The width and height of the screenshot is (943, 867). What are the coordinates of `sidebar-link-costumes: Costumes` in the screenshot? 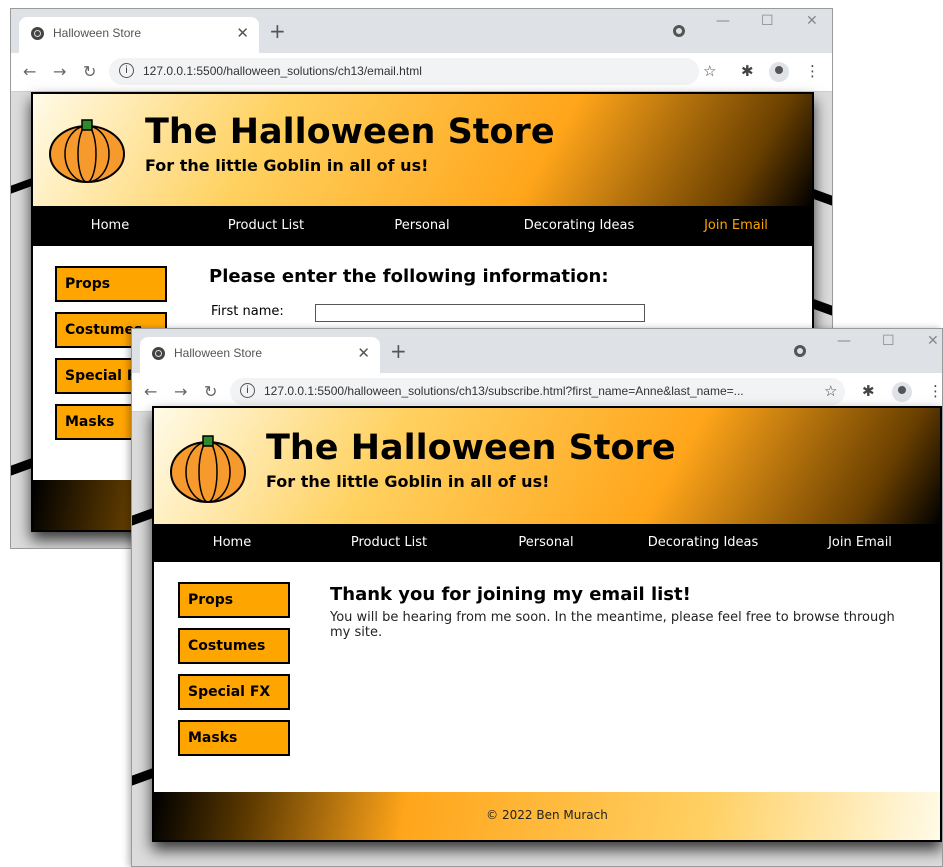 It's located at (234, 646).